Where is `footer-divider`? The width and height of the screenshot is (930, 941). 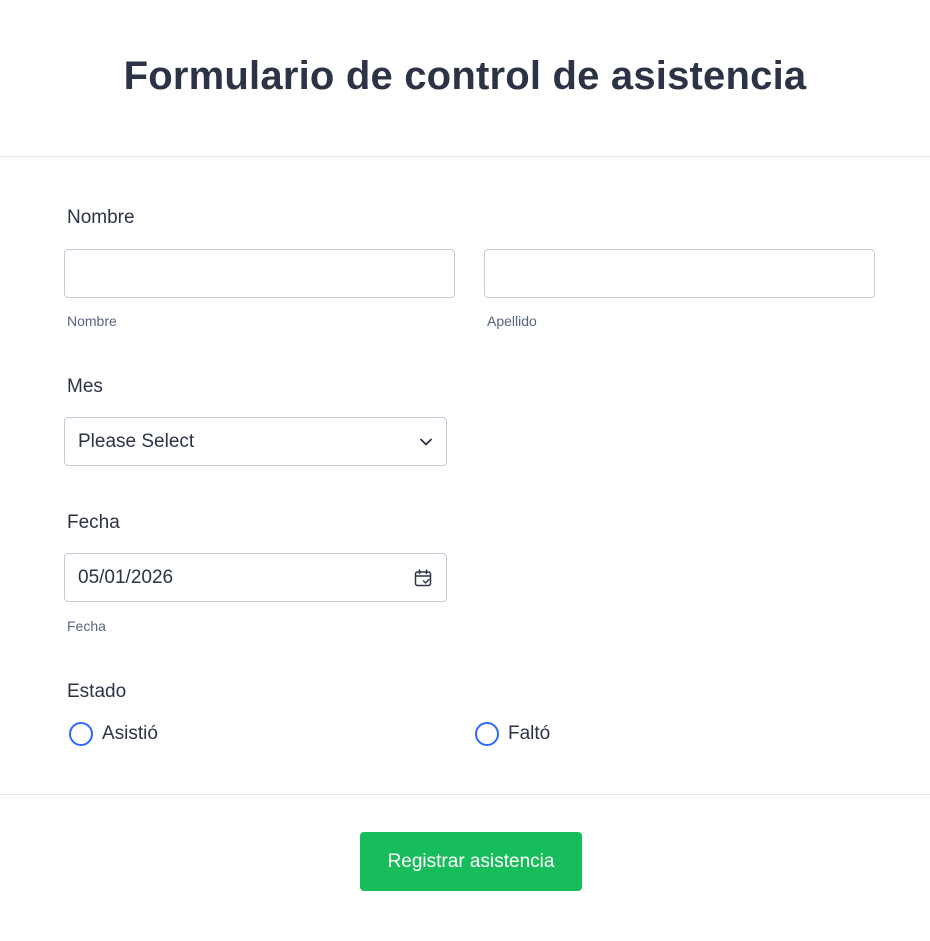
footer-divider is located at coordinates (465, 794).